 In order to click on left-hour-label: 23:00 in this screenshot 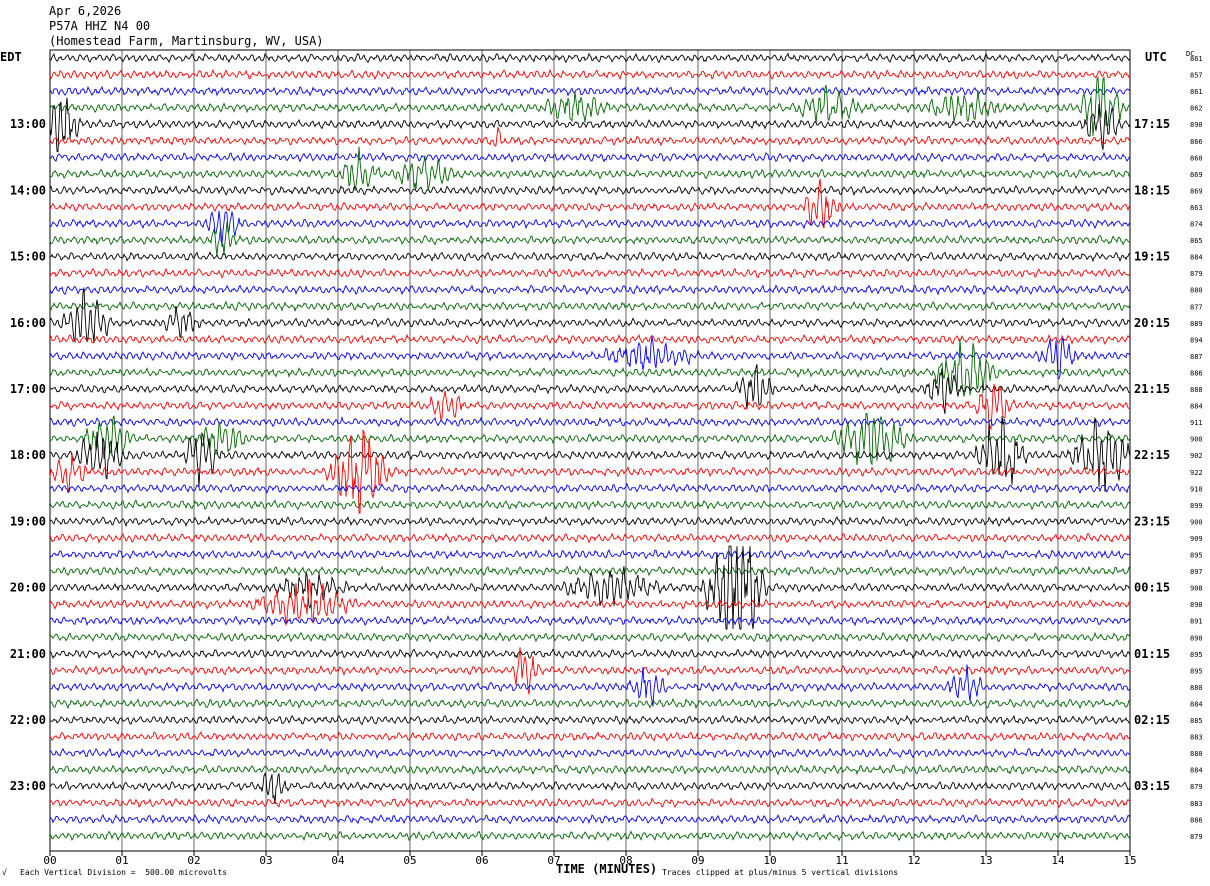, I will do `click(28, 786)`.